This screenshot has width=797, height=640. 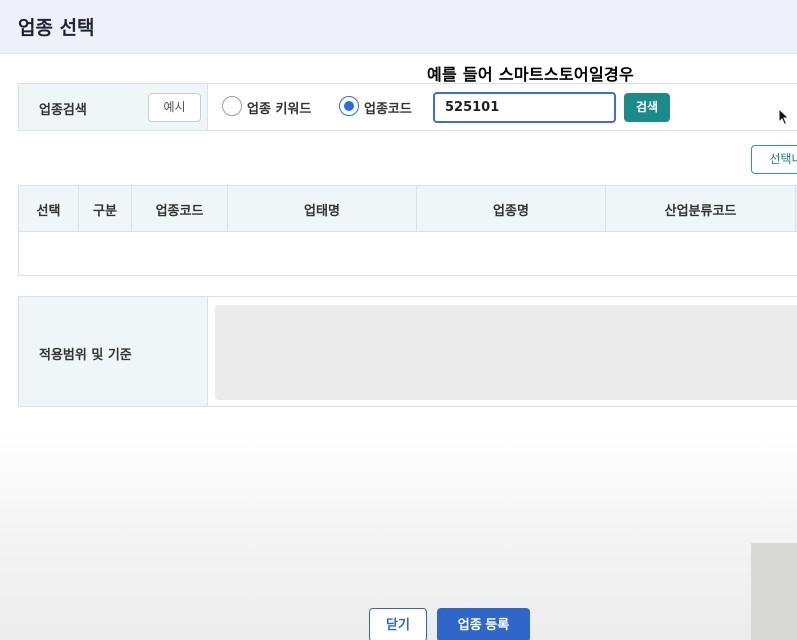 What do you see at coordinates (701, 209) in the screenshot?
I see `col-classification-code: 산업분류코드` at bounding box center [701, 209].